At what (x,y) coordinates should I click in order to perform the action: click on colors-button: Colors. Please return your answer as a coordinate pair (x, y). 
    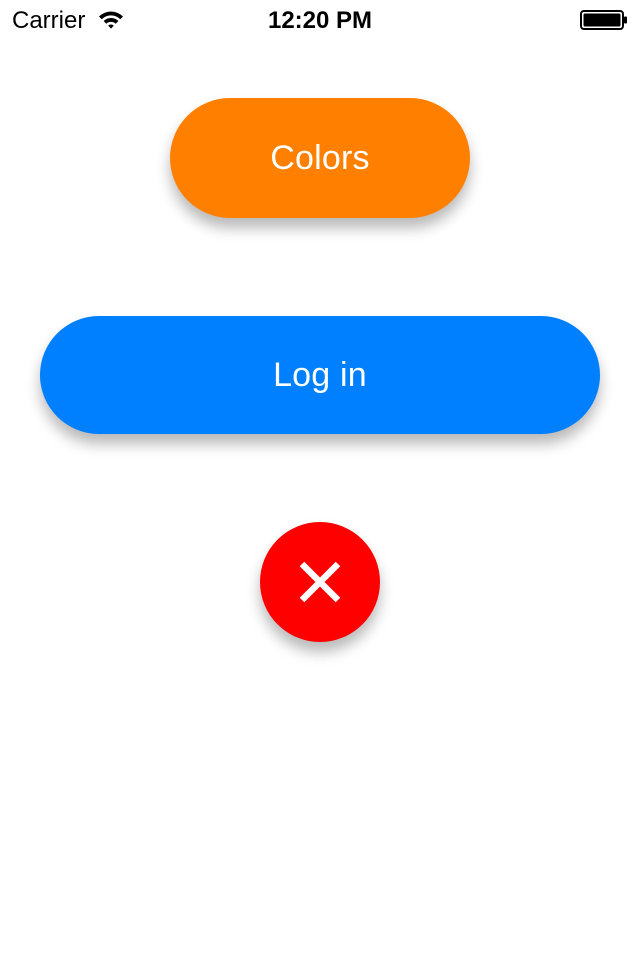
    Looking at the image, I should click on (320, 158).